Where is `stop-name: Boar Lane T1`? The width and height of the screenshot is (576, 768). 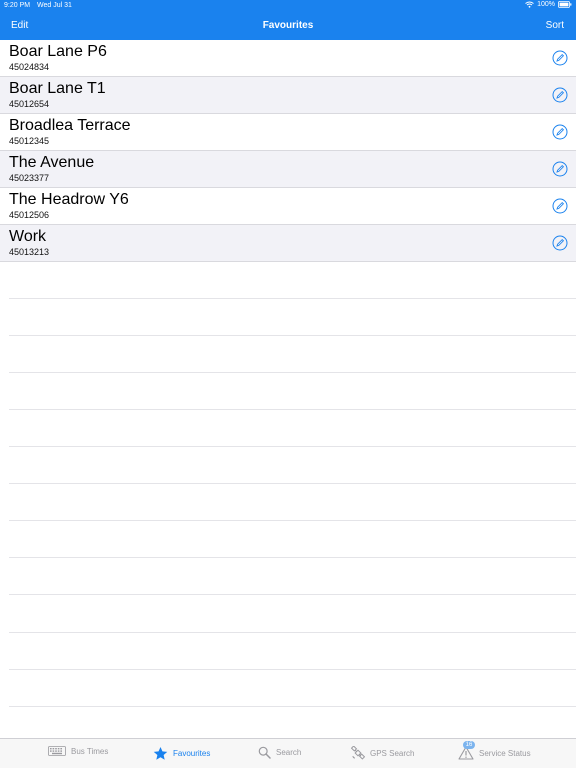 stop-name: Boar Lane T1 is located at coordinates (57, 88).